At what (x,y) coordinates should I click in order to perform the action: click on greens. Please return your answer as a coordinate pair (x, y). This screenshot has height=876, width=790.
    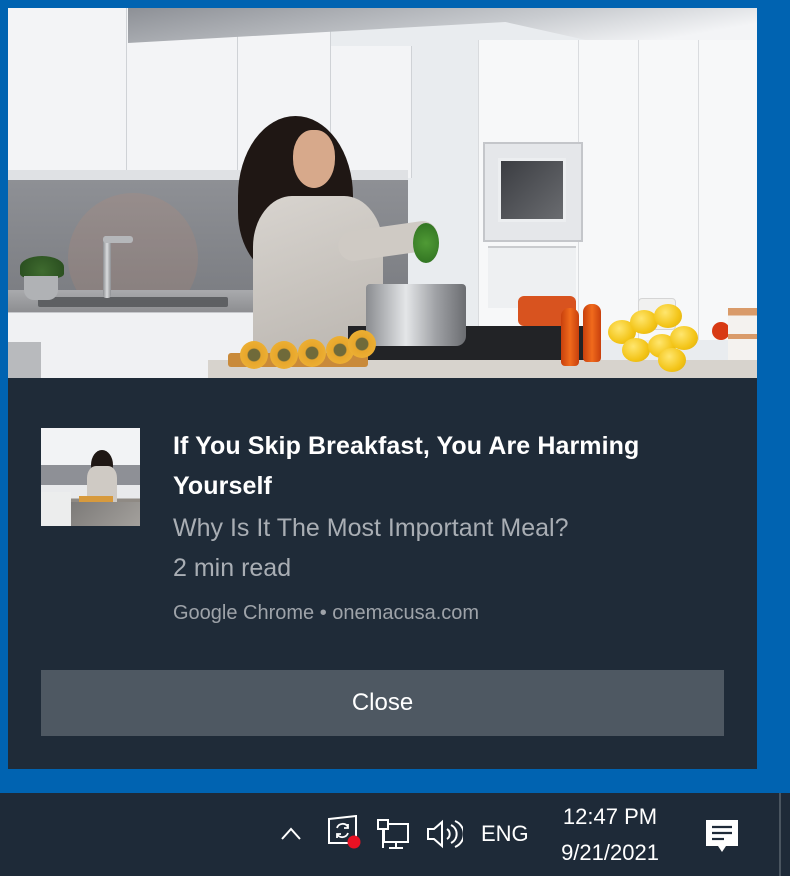
    Looking at the image, I should click on (426, 243).